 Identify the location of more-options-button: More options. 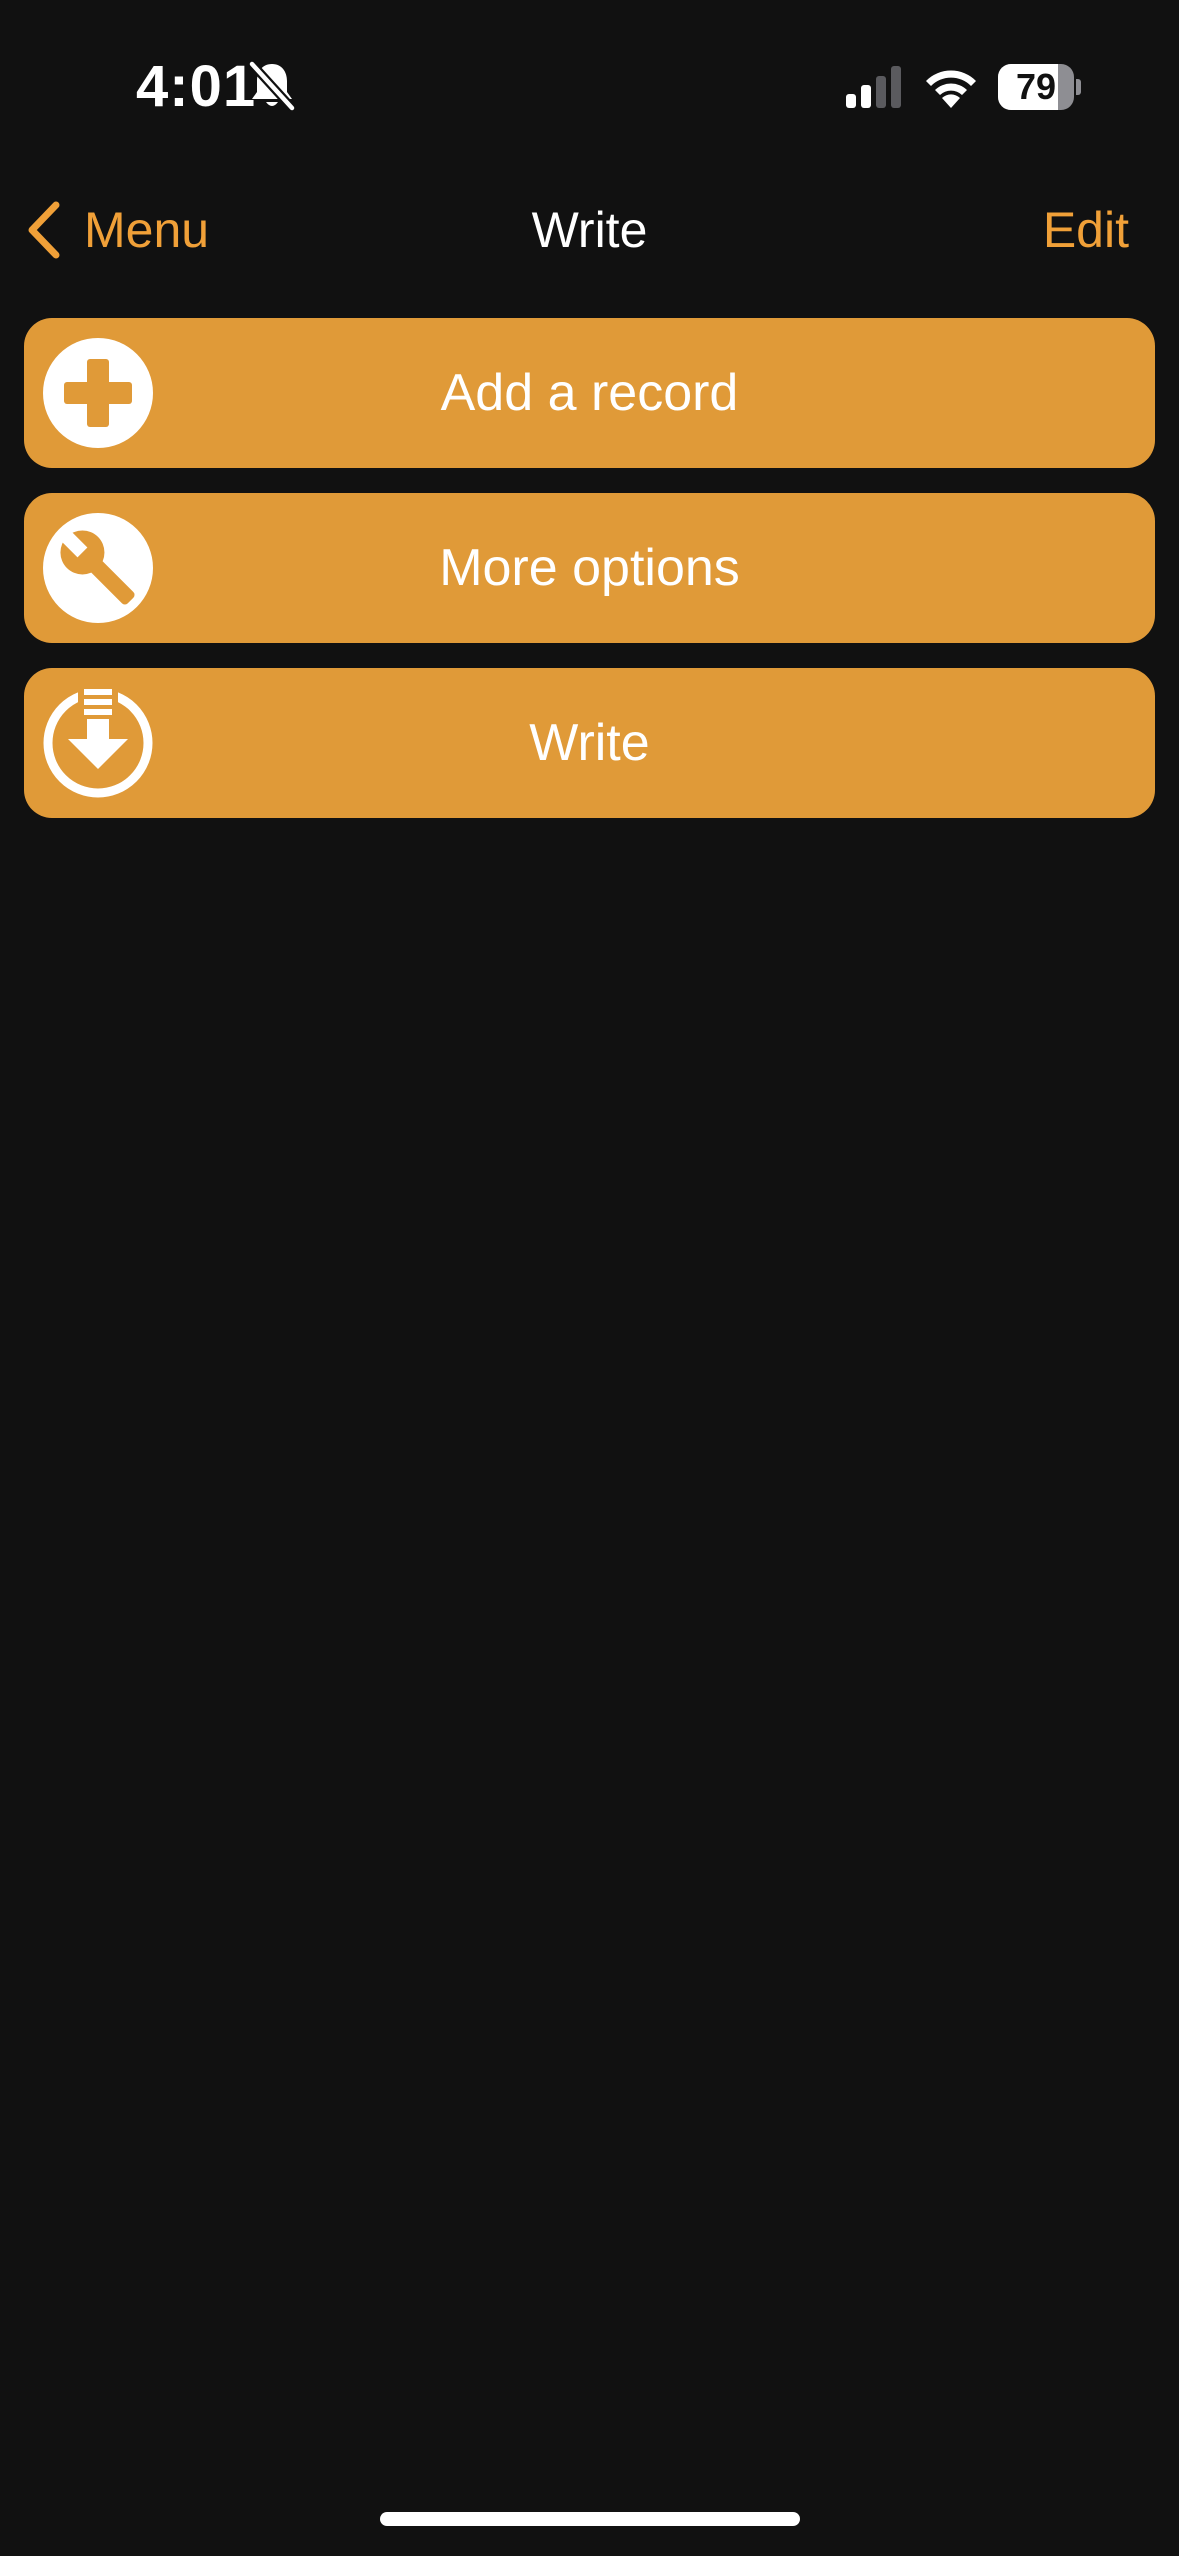
(589, 568).